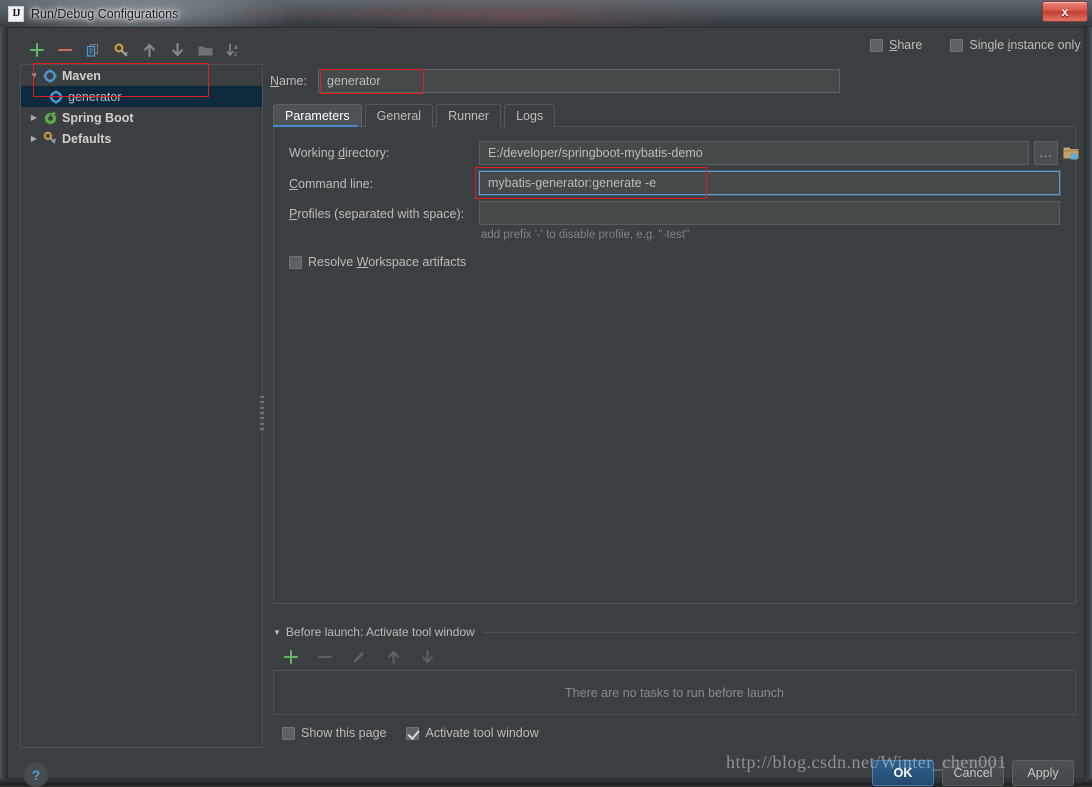  Describe the element at coordinates (65, 50) in the screenshot. I see `remove-configuration-button` at that location.